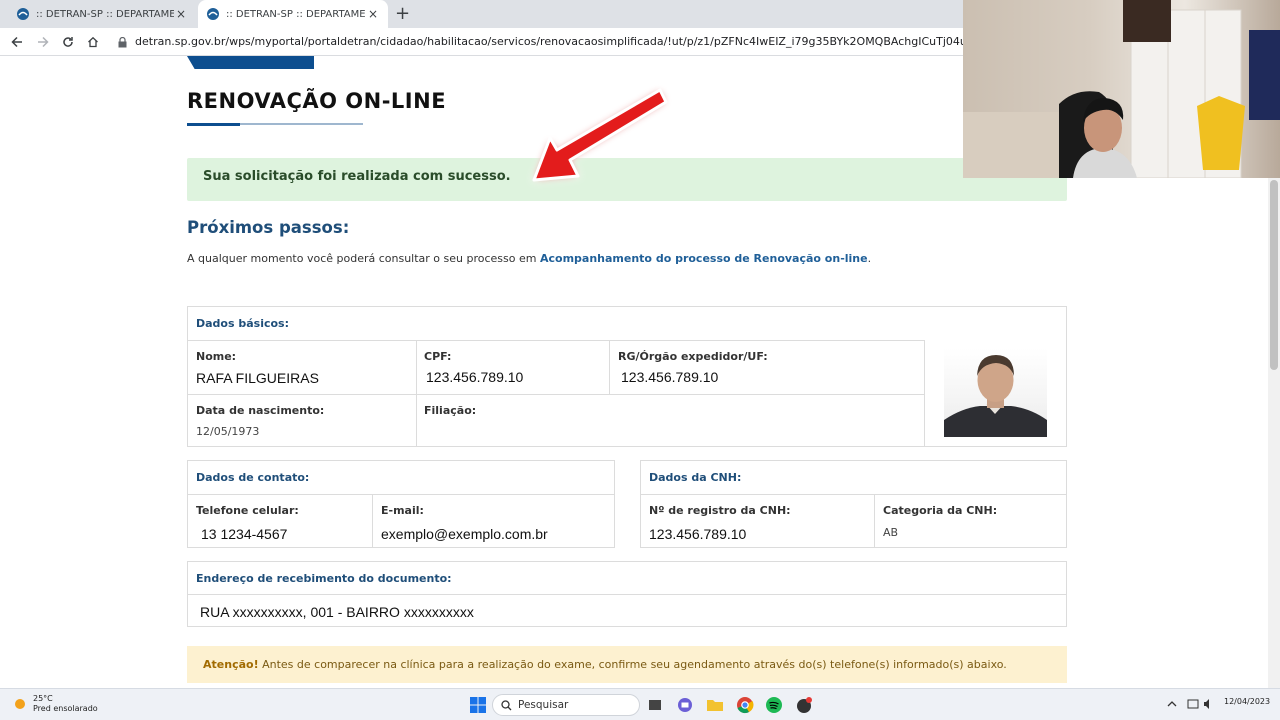 The width and height of the screenshot is (1280, 720). Describe the element at coordinates (216, 356) in the screenshot. I see `name-label: Nome:` at that location.